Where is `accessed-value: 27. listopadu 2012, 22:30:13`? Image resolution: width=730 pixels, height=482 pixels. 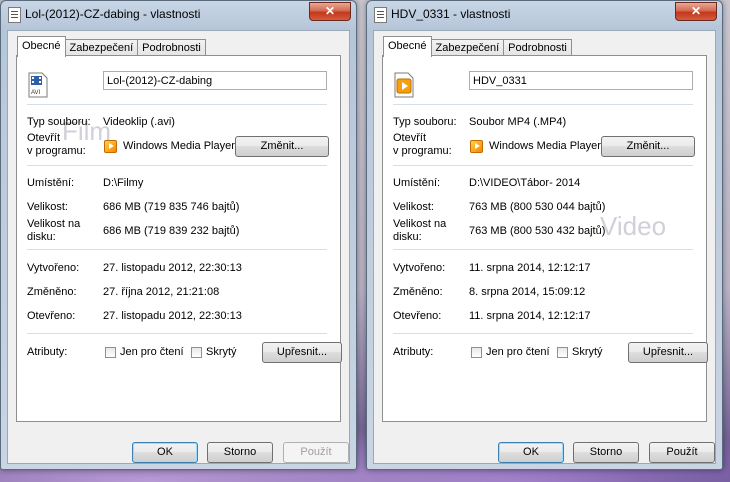 accessed-value: 27. listopadu 2012, 22:30:13 is located at coordinates (172, 316).